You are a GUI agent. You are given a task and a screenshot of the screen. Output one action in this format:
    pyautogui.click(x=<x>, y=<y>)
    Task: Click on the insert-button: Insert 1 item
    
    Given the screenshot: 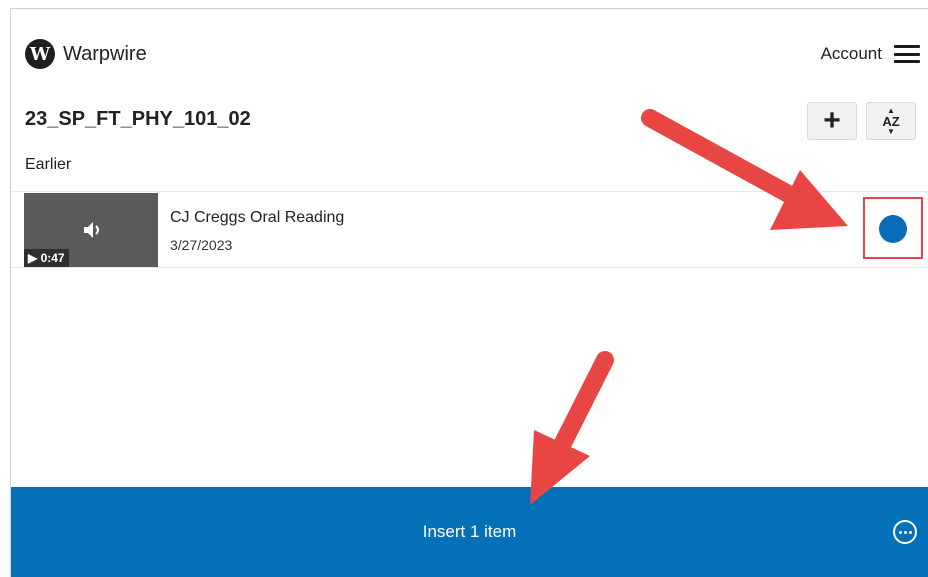 What is the action you would take?
    pyautogui.click(x=439, y=532)
    